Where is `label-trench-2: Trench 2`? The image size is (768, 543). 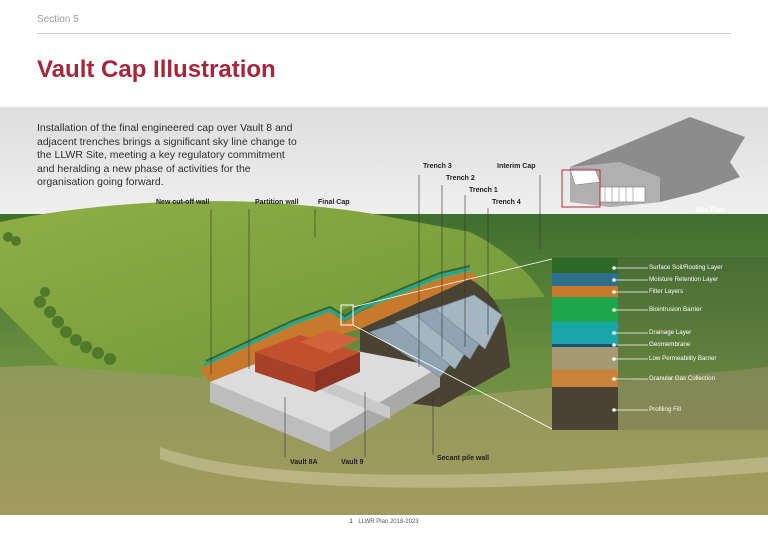 label-trench-2: Trench 2 is located at coordinates (460, 178).